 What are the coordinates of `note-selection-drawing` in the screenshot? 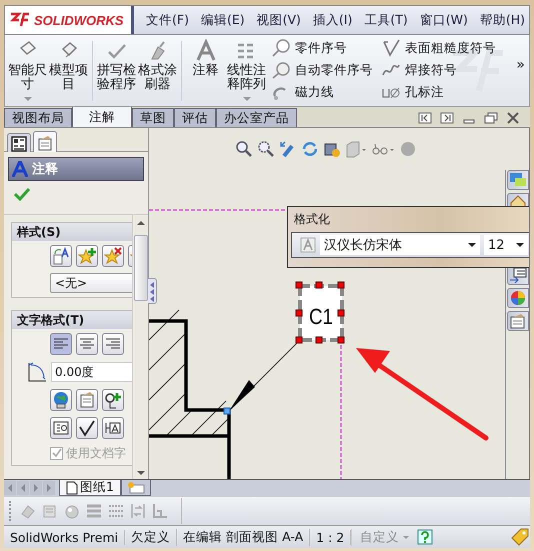 It's located at (320, 313).